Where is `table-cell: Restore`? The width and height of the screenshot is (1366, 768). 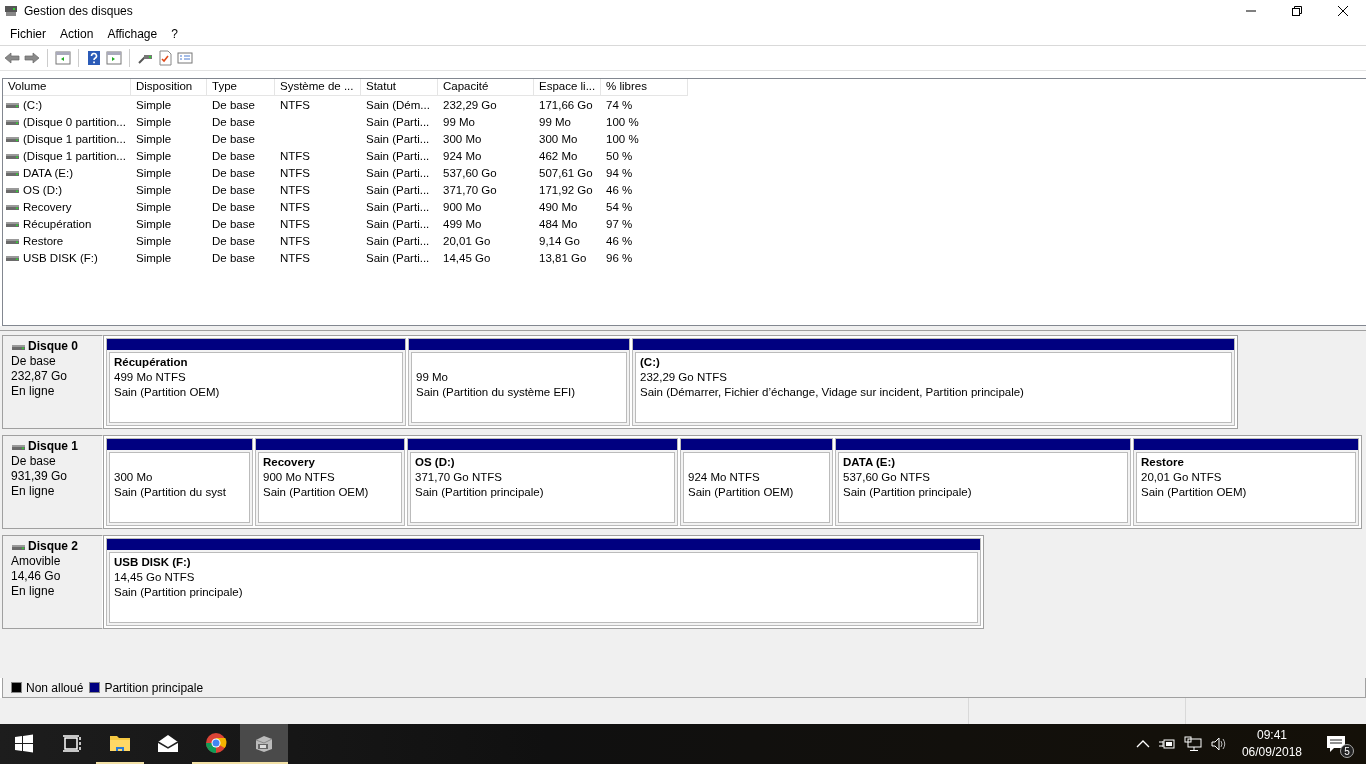 table-cell: Restore is located at coordinates (43, 240).